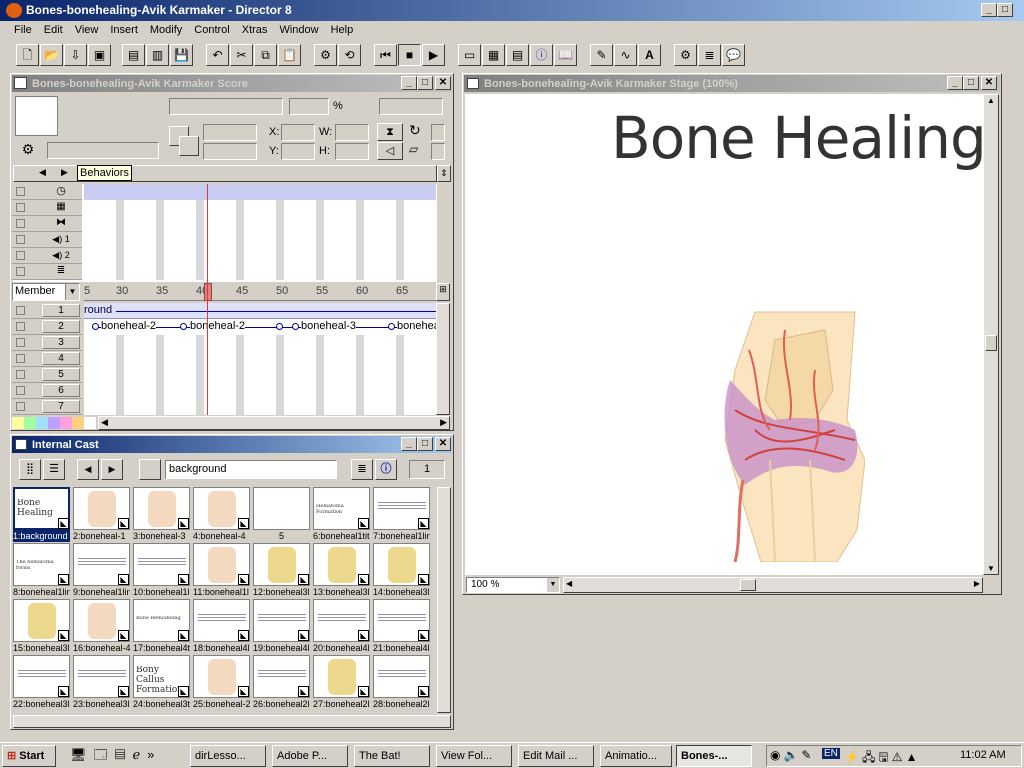 Image resolution: width=1024 pixels, height=768 pixels. I want to click on paste-icon: 📋, so click(289, 55).